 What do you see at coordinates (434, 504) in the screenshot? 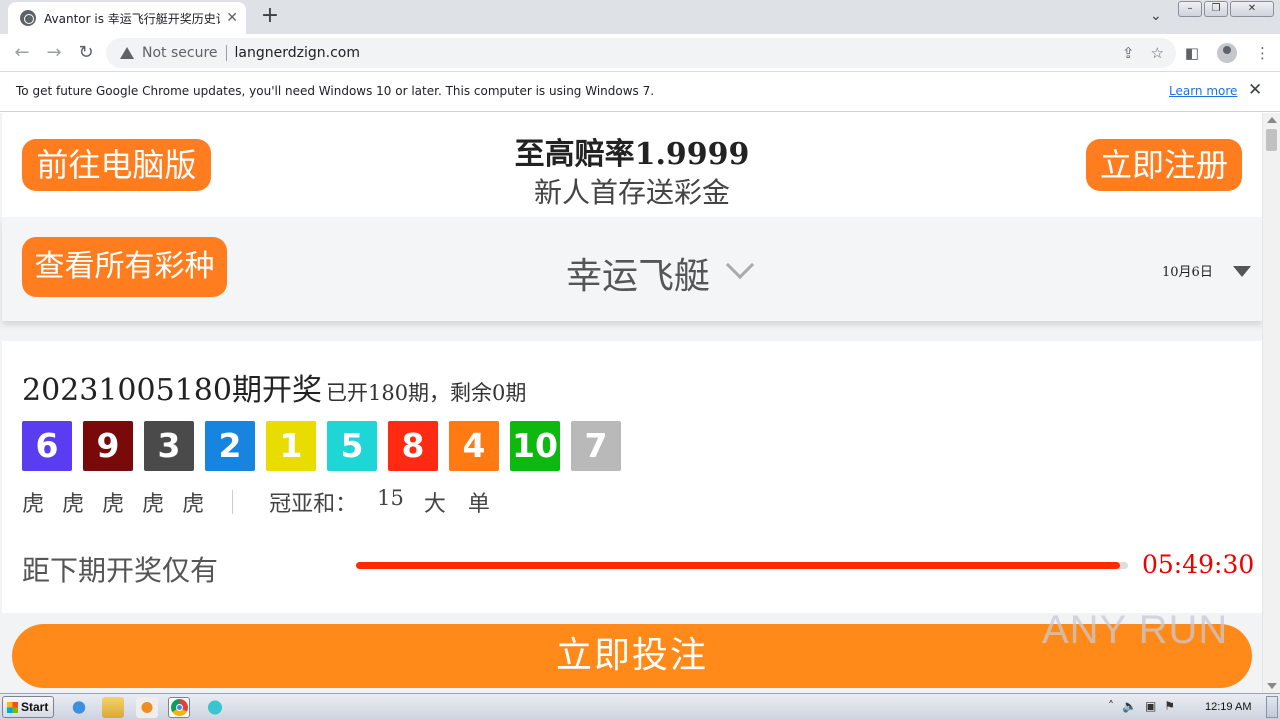
I see `size-tag: 大` at bounding box center [434, 504].